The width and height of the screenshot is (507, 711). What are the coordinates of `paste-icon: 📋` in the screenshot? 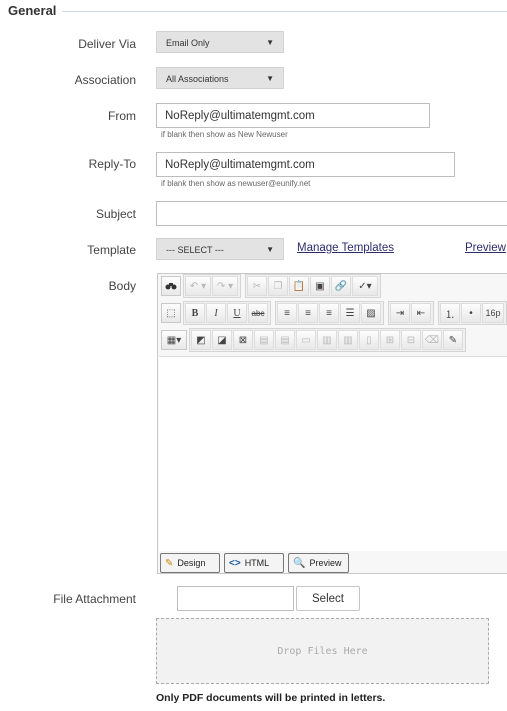 It's located at (299, 286).